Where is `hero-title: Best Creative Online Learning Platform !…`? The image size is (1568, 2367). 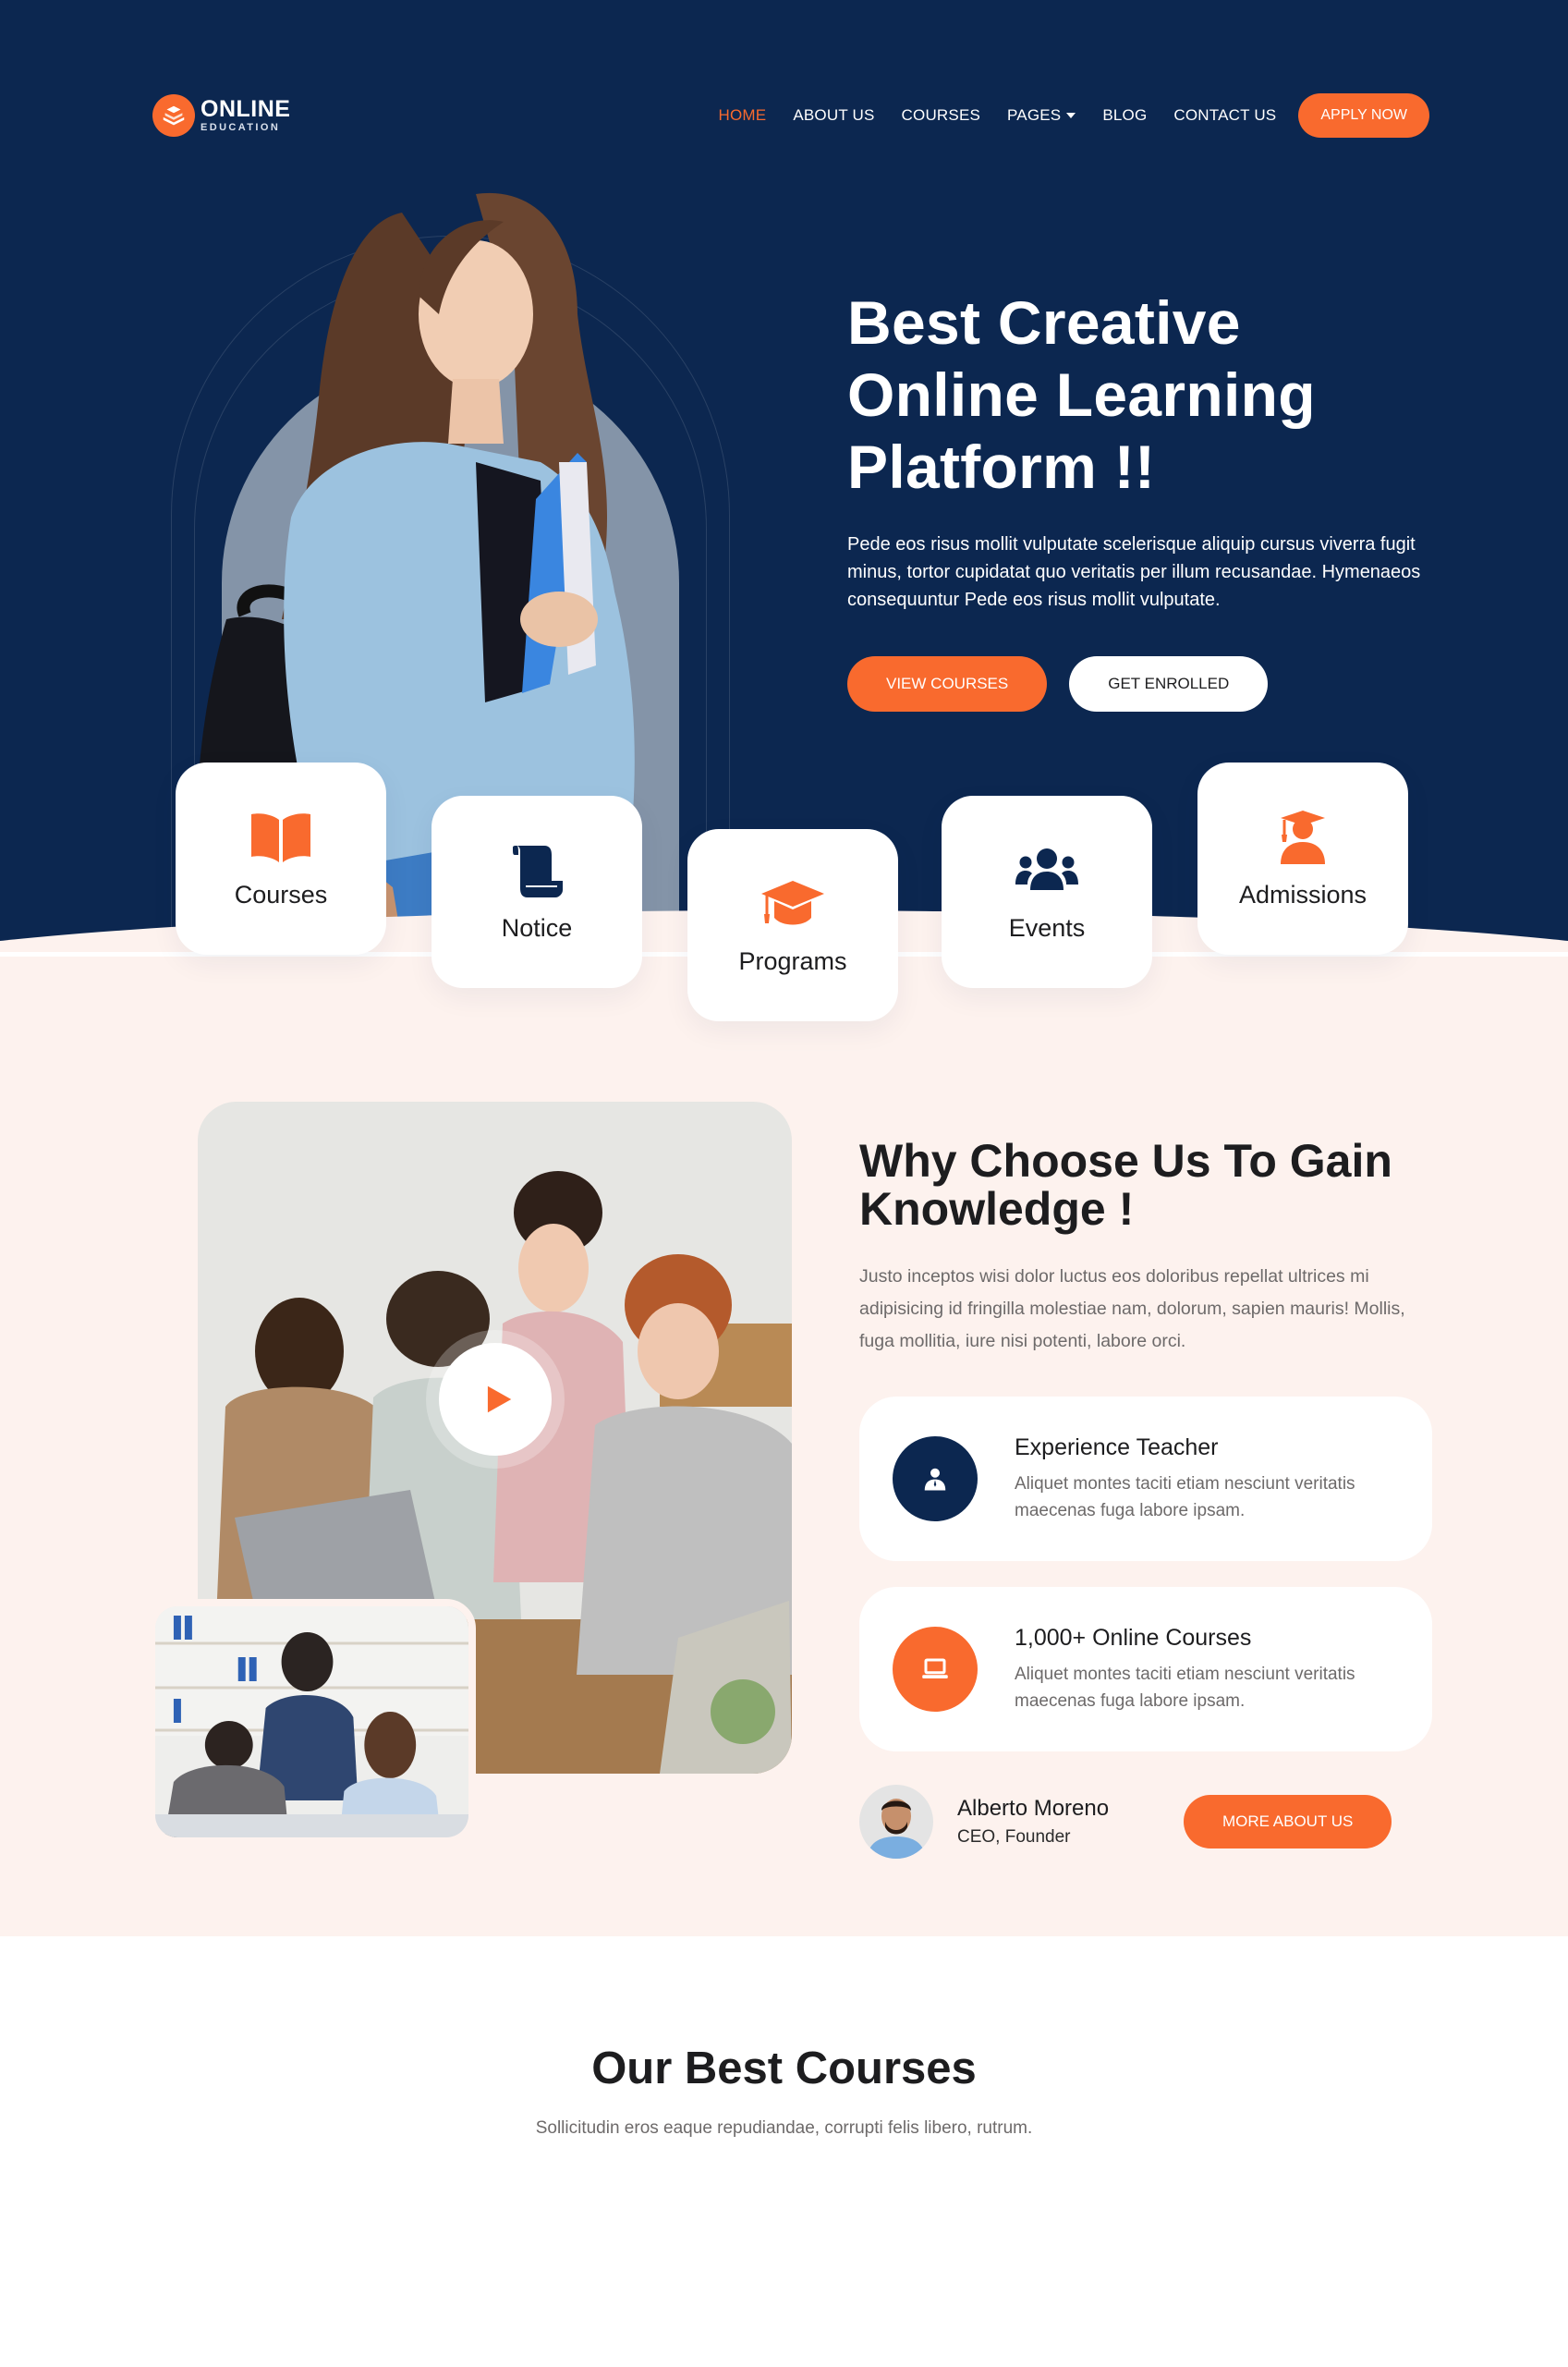
hero-title: Best Creative Online Learning Platform !… is located at coordinates (1143, 395).